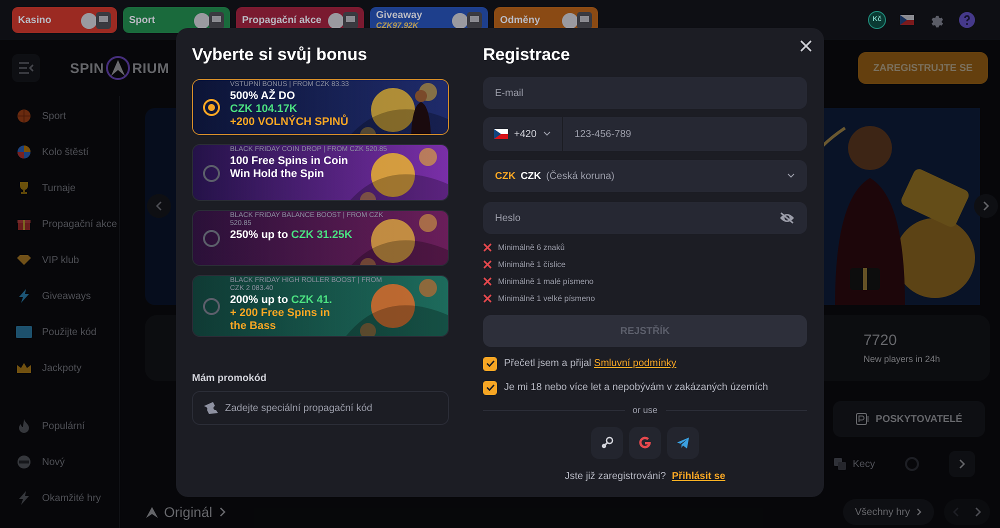 This screenshot has width=1000, height=528. What do you see at coordinates (967, 20) in the screenshot?
I see `help-icon` at bounding box center [967, 20].